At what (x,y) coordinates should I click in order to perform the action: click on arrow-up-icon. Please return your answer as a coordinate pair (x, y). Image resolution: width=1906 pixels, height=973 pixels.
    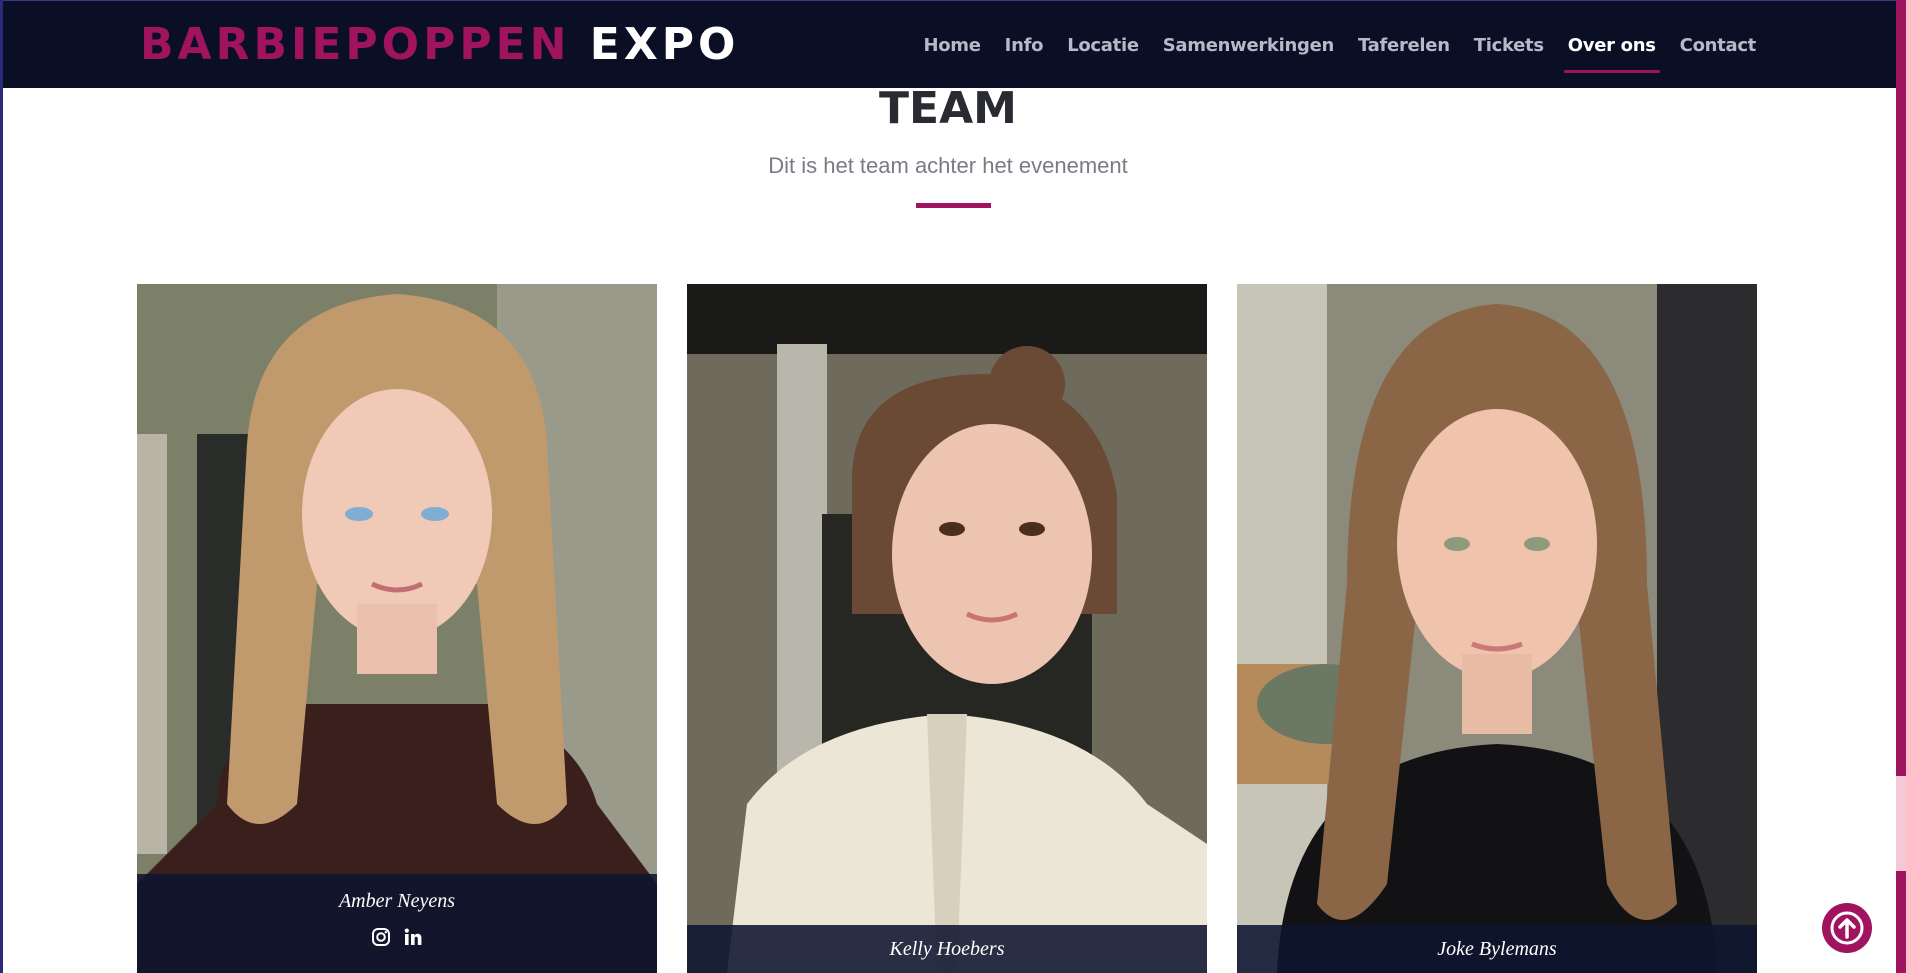
    Looking at the image, I should click on (1847, 928).